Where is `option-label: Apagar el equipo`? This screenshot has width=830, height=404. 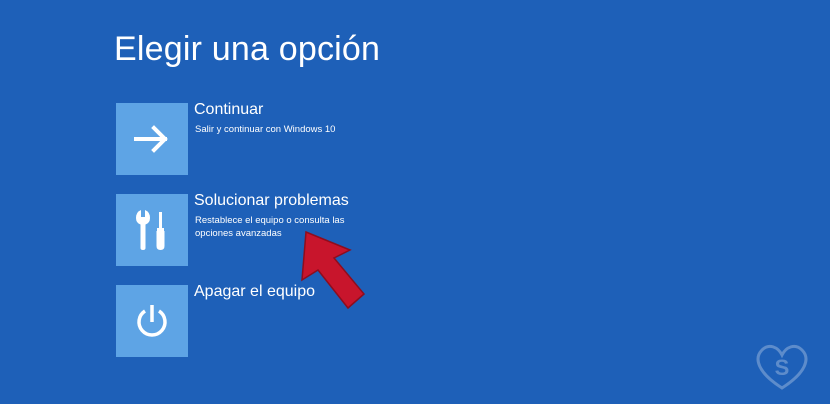 option-label: Apagar el equipo is located at coordinates (254, 291).